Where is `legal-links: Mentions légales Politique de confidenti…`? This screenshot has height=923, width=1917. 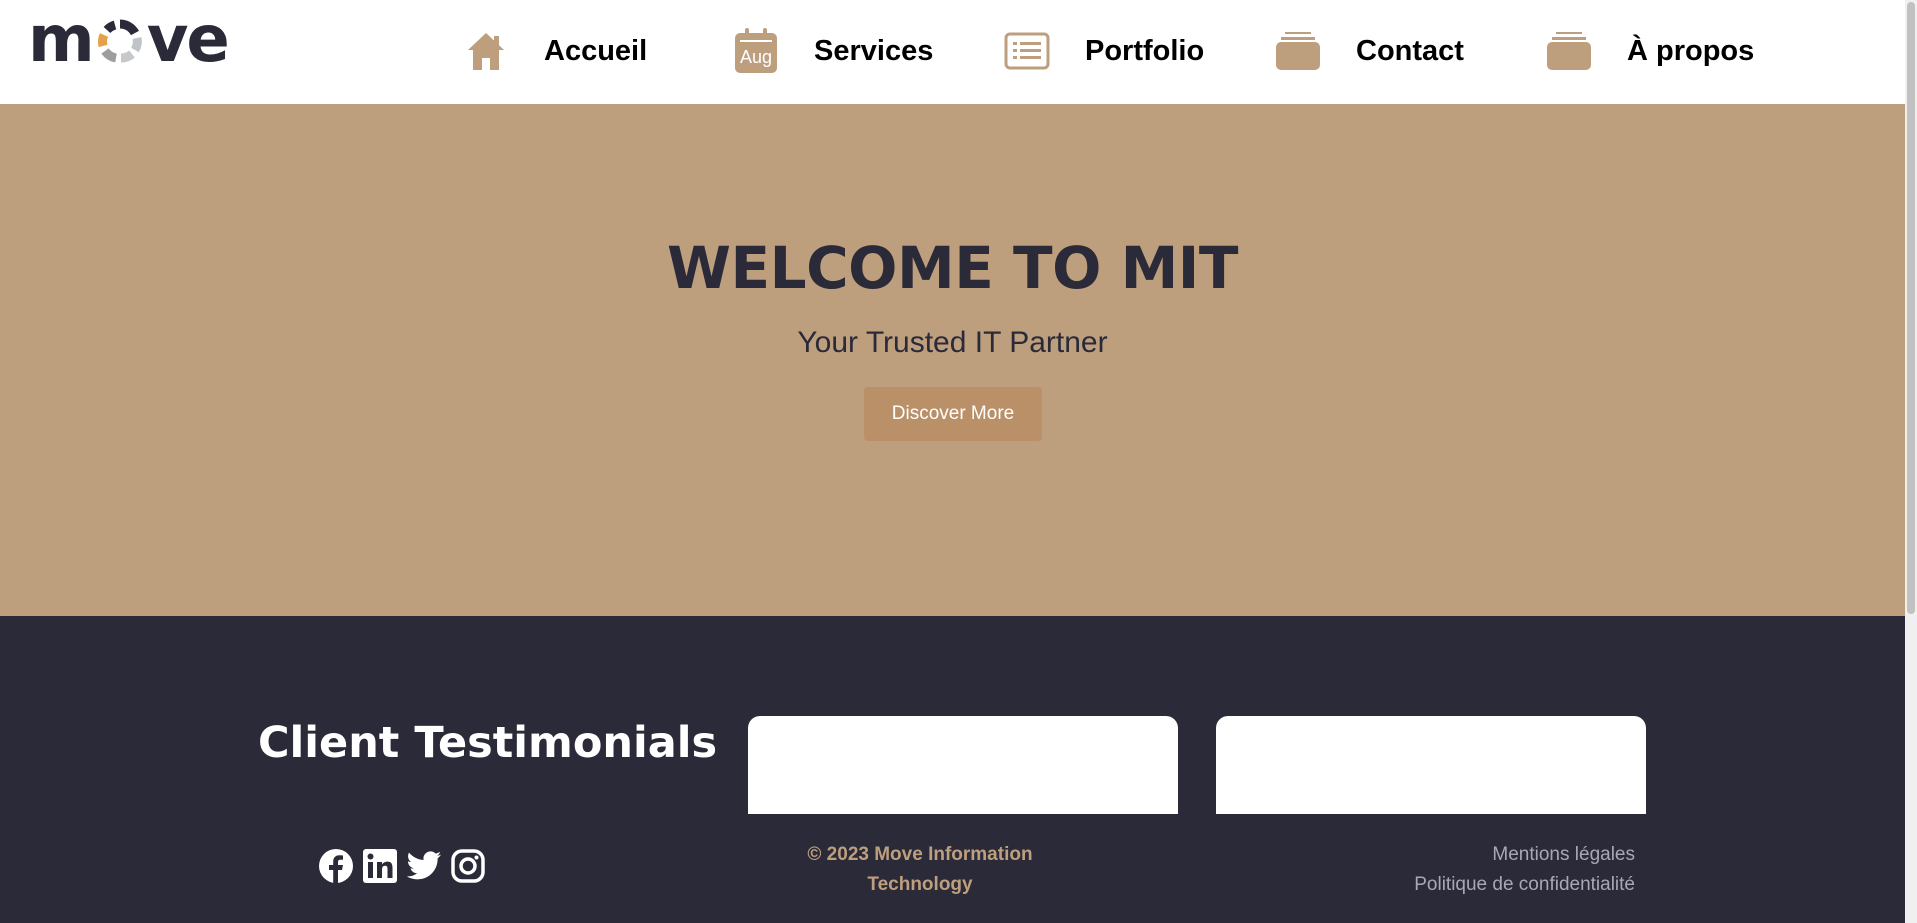
legal-links: Mentions légales Politique de confidenti… is located at coordinates (1524, 870).